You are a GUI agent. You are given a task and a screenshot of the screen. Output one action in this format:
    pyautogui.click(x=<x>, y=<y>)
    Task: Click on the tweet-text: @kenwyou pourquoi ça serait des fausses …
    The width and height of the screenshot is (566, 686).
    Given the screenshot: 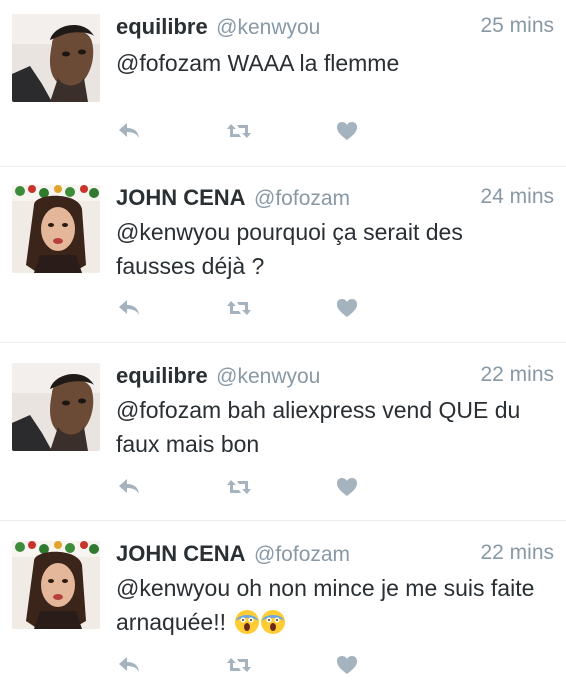 What is the action you would take?
    pyautogui.click(x=331, y=249)
    